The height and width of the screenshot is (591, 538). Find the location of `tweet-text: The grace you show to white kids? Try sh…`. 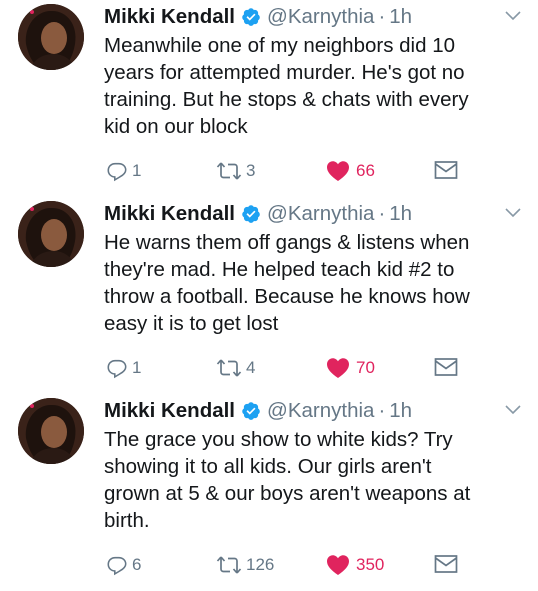

tweet-text: The grace you show to white kids? Try sh… is located at coordinates (287, 480).